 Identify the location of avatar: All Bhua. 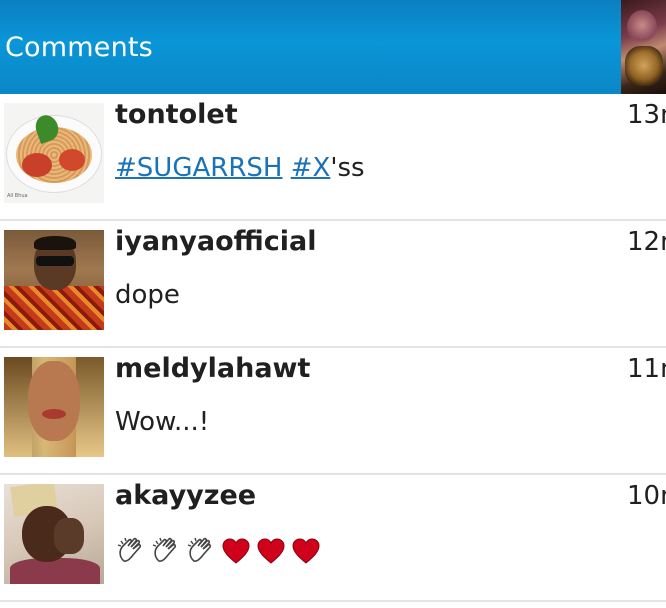
(54, 153).